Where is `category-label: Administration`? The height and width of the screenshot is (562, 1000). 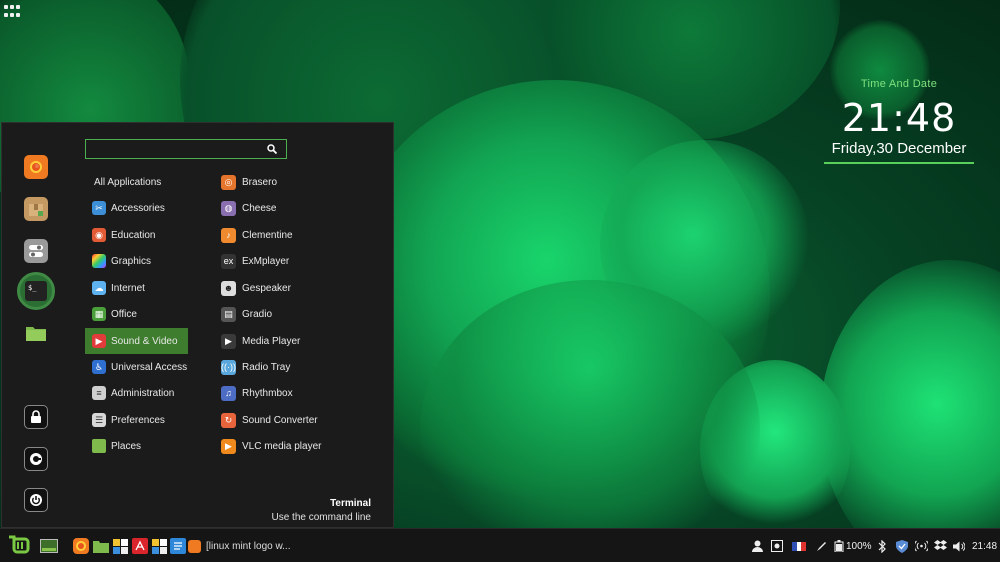 category-label: Administration is located at coordinates (143, 393).